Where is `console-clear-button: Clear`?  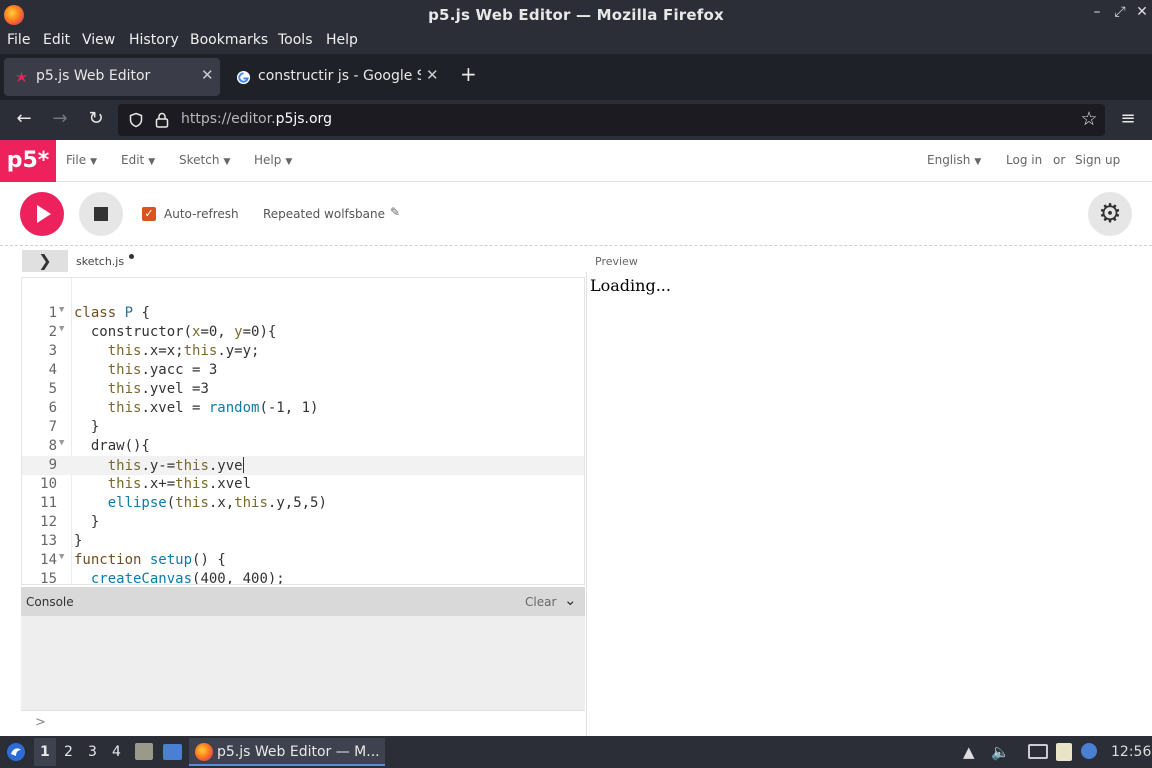 console-clear-button: Clear is located at coordinates (540, 602).